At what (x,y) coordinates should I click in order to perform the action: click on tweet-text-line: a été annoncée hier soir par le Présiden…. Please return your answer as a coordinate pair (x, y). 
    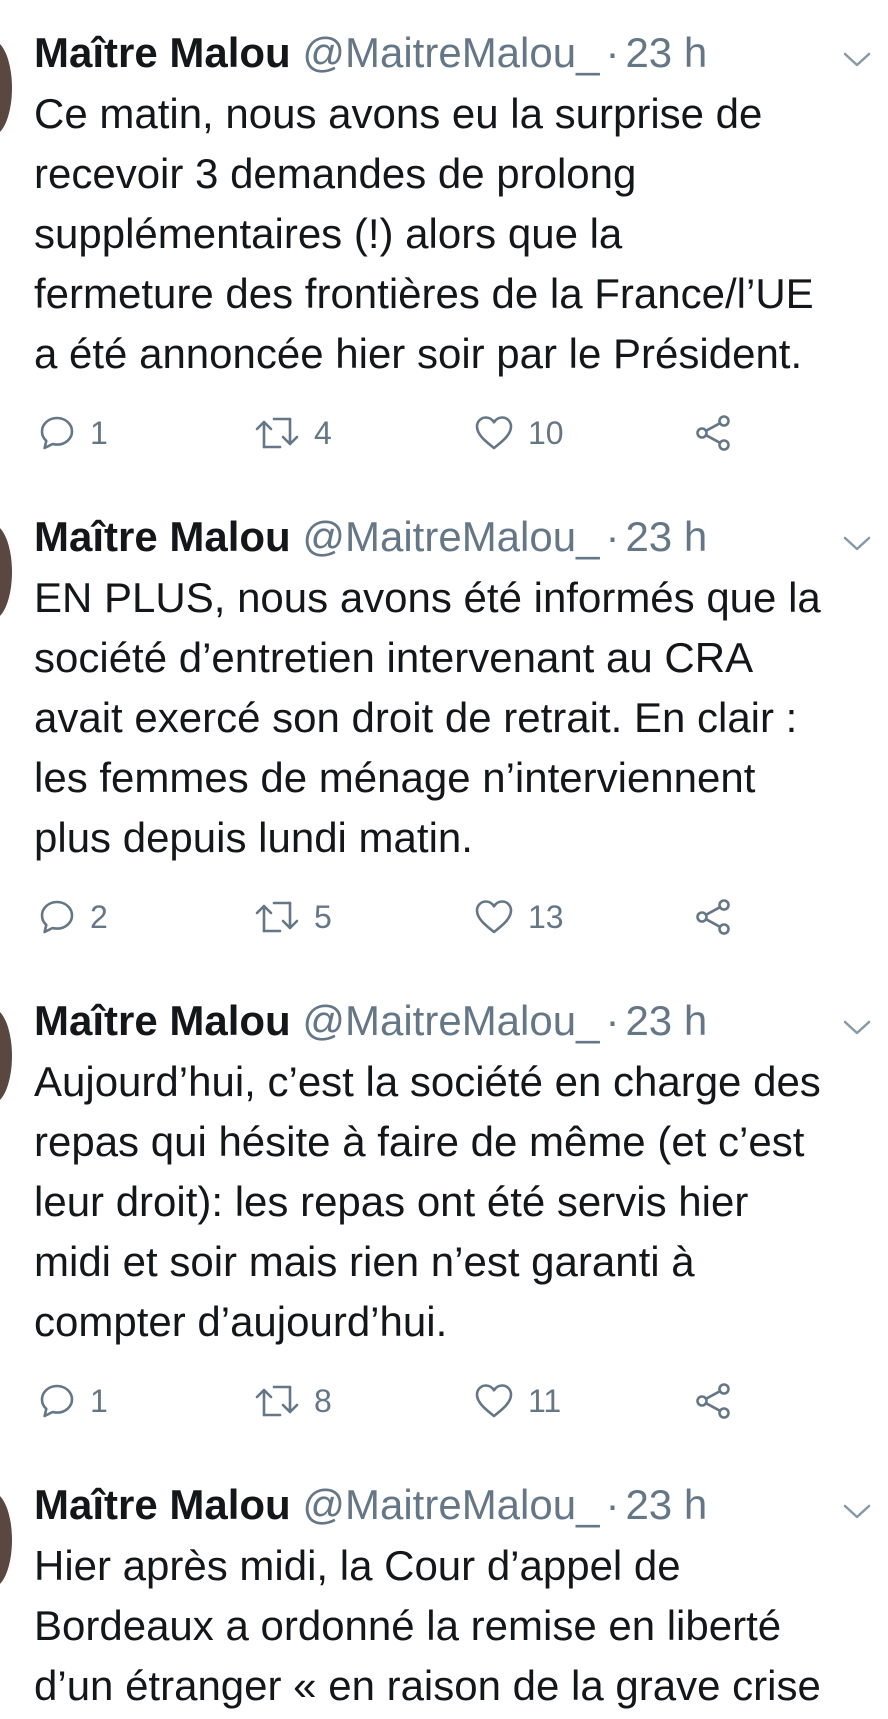
    Looking at the image, I should click on (418, 353).